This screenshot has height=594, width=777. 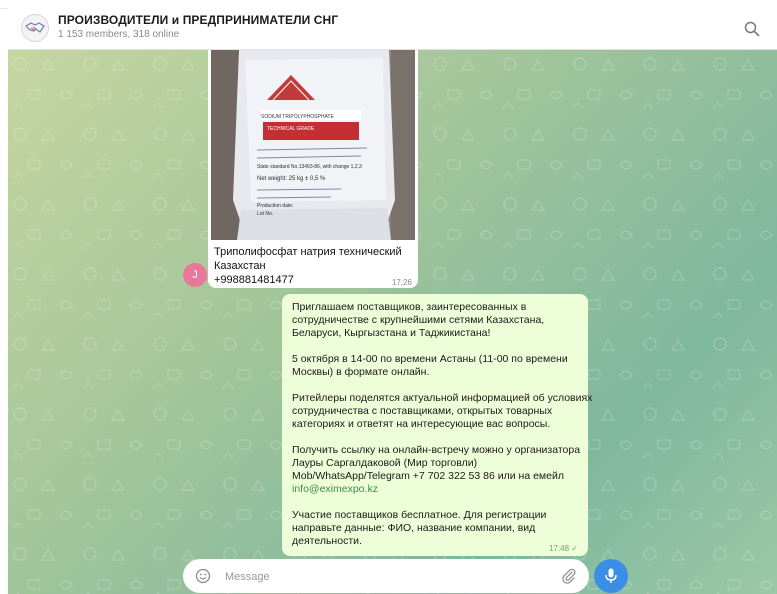 I want to click on caption-phone: +998881481477, so click(x=254, y=280).